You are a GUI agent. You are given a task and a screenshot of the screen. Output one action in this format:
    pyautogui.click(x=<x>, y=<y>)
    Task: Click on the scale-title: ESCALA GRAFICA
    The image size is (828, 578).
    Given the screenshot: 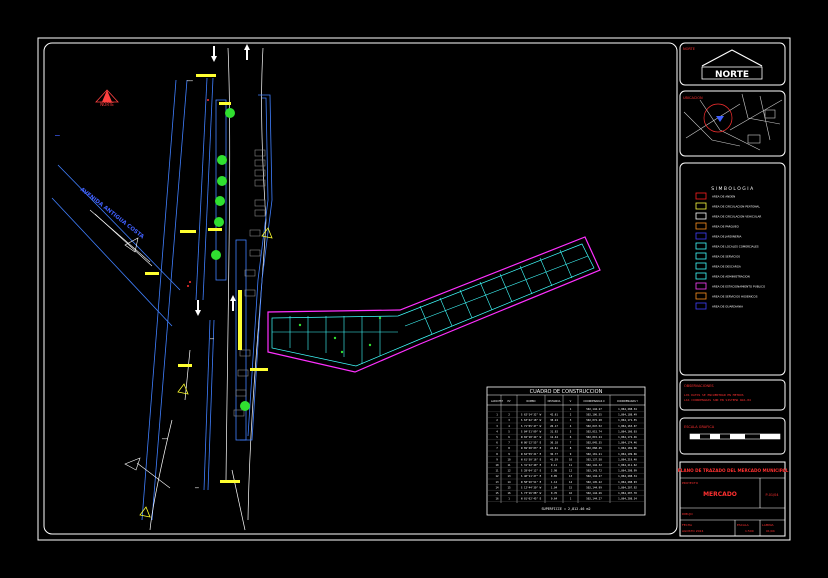 What is the action you would take?
    pyautogui.click(x=699, y=427)
    